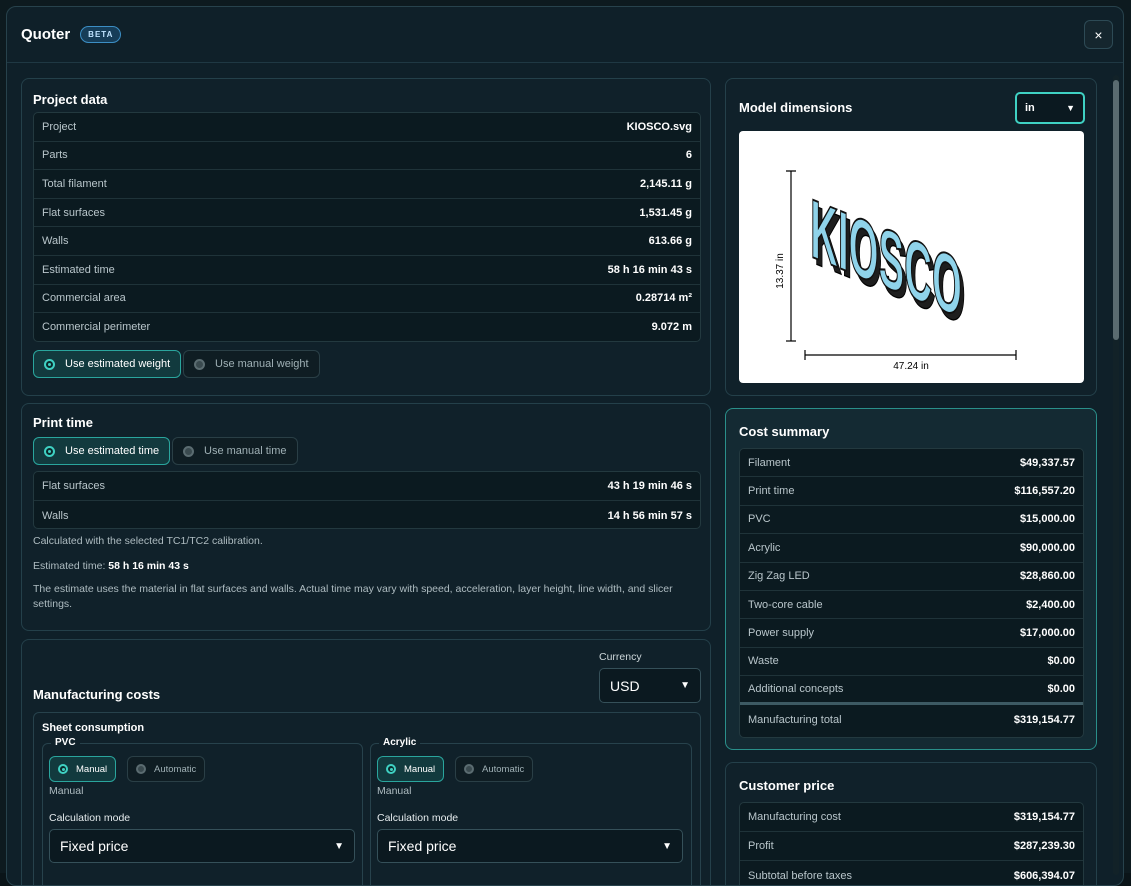  What do you see at coordinates (78, 269) in the screenshot?
I see `row-label: Estimated time` at bounding box center [78, 269].